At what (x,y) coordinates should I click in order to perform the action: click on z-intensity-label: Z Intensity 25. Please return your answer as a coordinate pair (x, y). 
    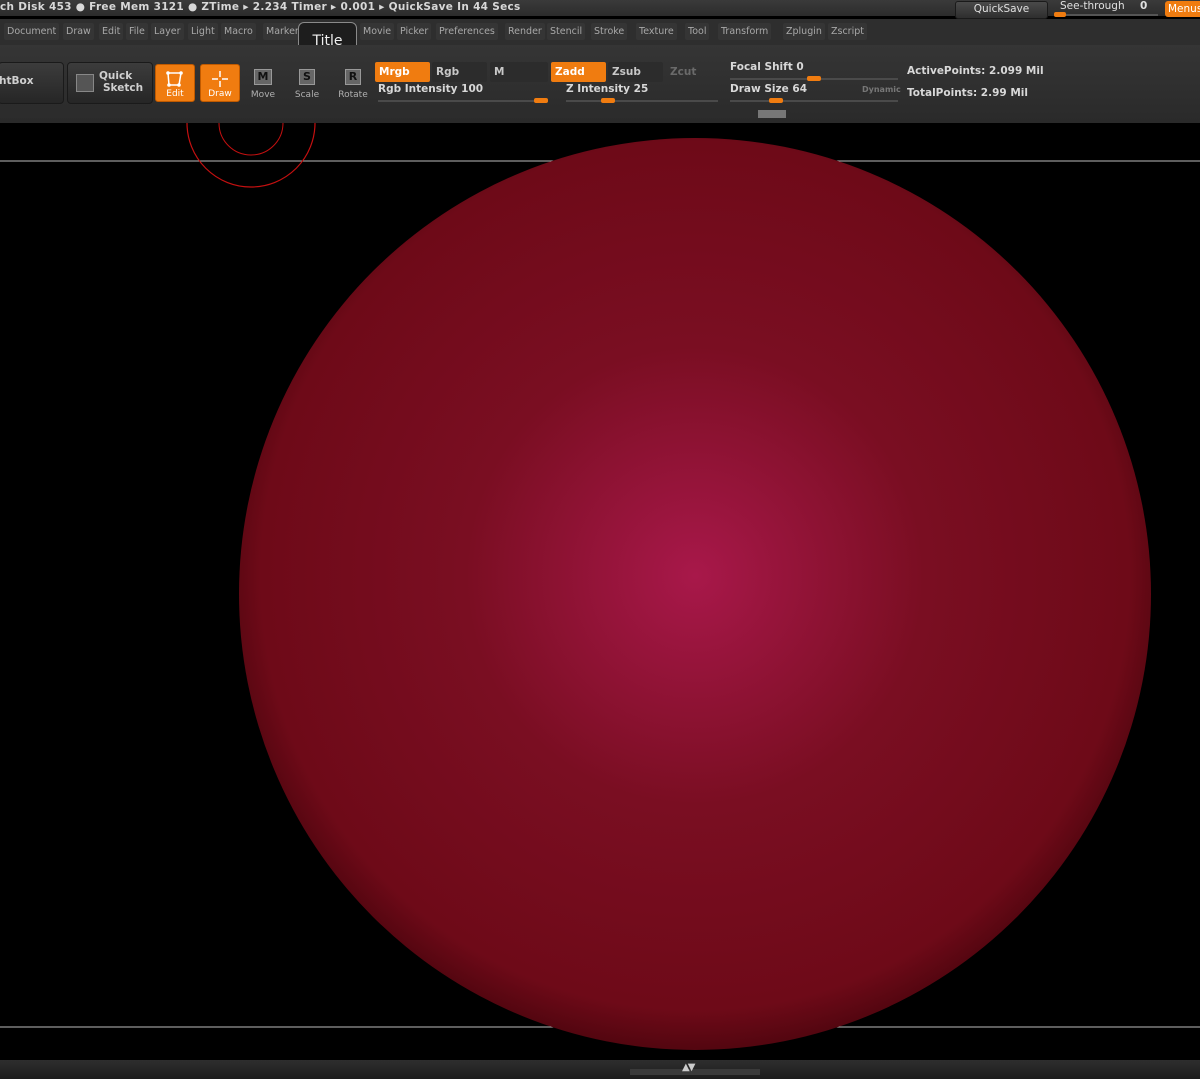
    Looking at the image, I should click on (607, 89).